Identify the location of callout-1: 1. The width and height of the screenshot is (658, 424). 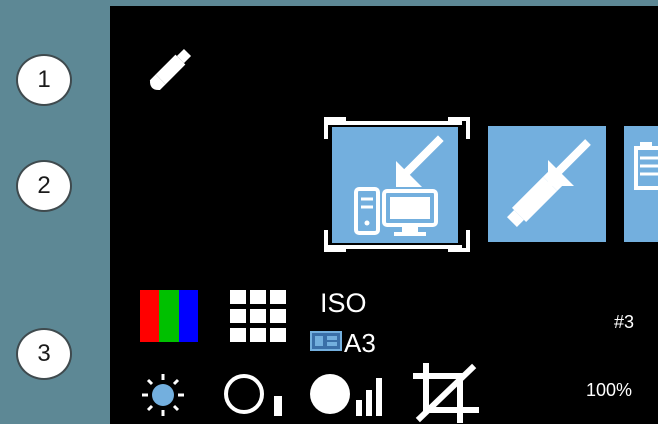
(44, 80).